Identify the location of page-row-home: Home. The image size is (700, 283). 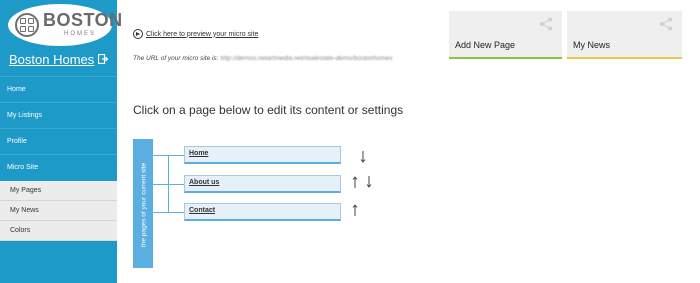
(262, 155).